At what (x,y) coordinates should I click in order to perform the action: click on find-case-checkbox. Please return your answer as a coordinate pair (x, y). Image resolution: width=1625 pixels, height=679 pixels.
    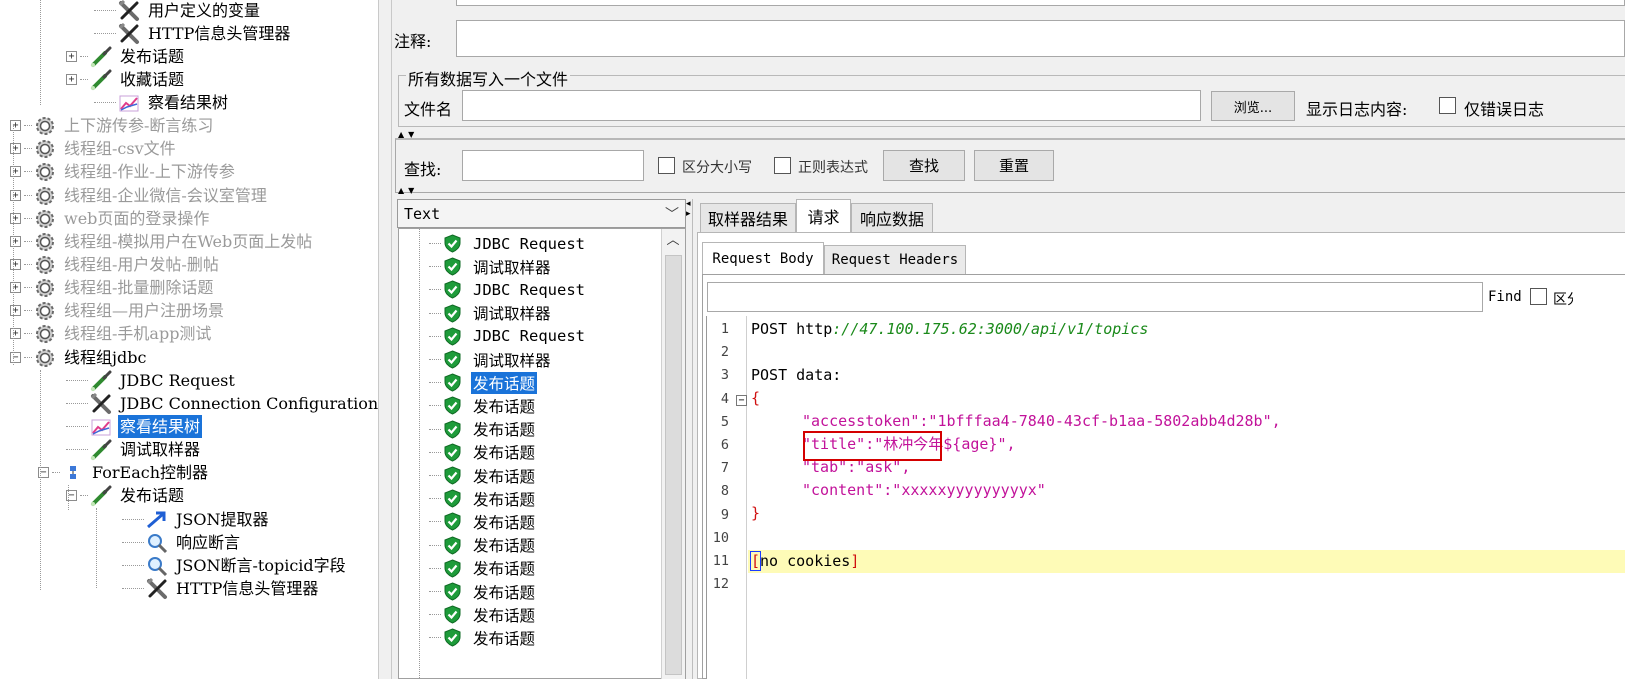
    Looking at the image, I should click on (1538, 296).